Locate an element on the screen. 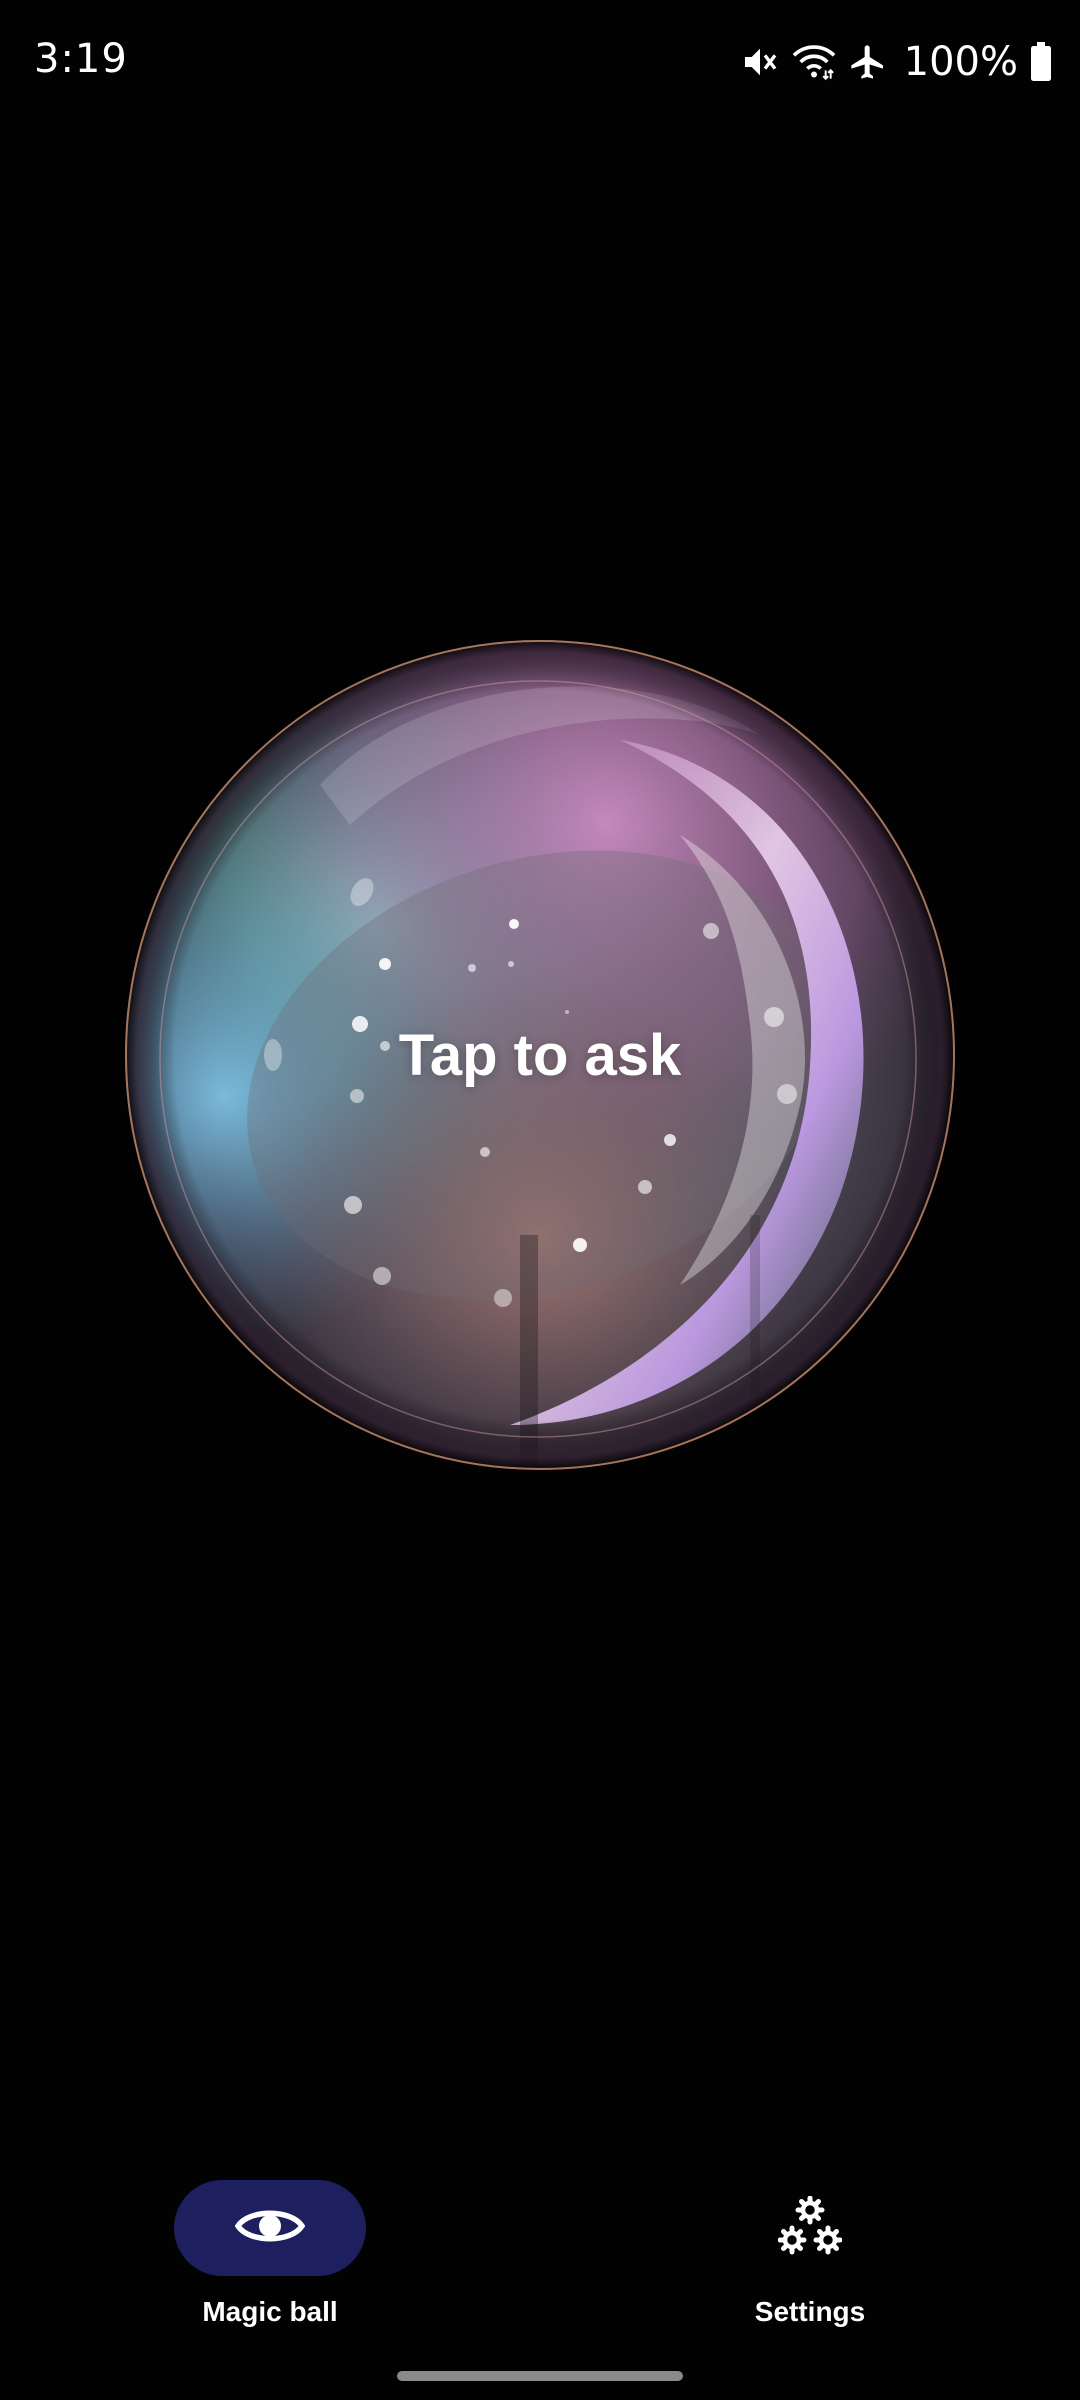 This screenshot has width=1080, height=2400. airplane-icon is located at coordinates (868, 62).